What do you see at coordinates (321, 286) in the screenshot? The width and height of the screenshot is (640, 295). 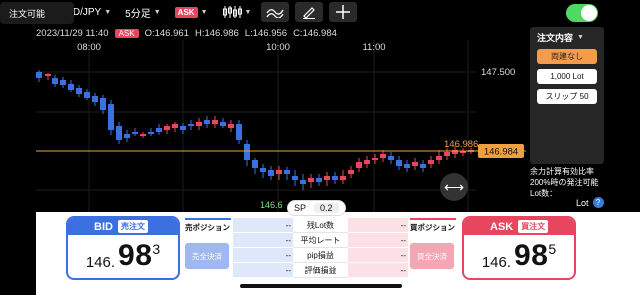 I see `home-indicator` at bounding box center [321, 286].